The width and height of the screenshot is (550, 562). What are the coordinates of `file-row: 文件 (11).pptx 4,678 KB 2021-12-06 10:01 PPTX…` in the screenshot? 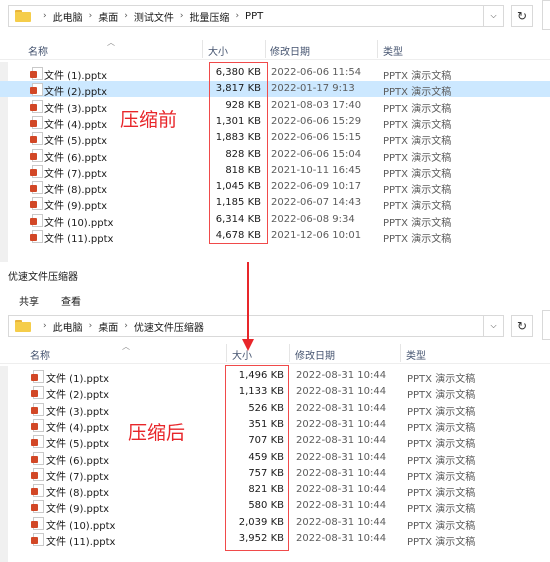 It's located at (275, 236).